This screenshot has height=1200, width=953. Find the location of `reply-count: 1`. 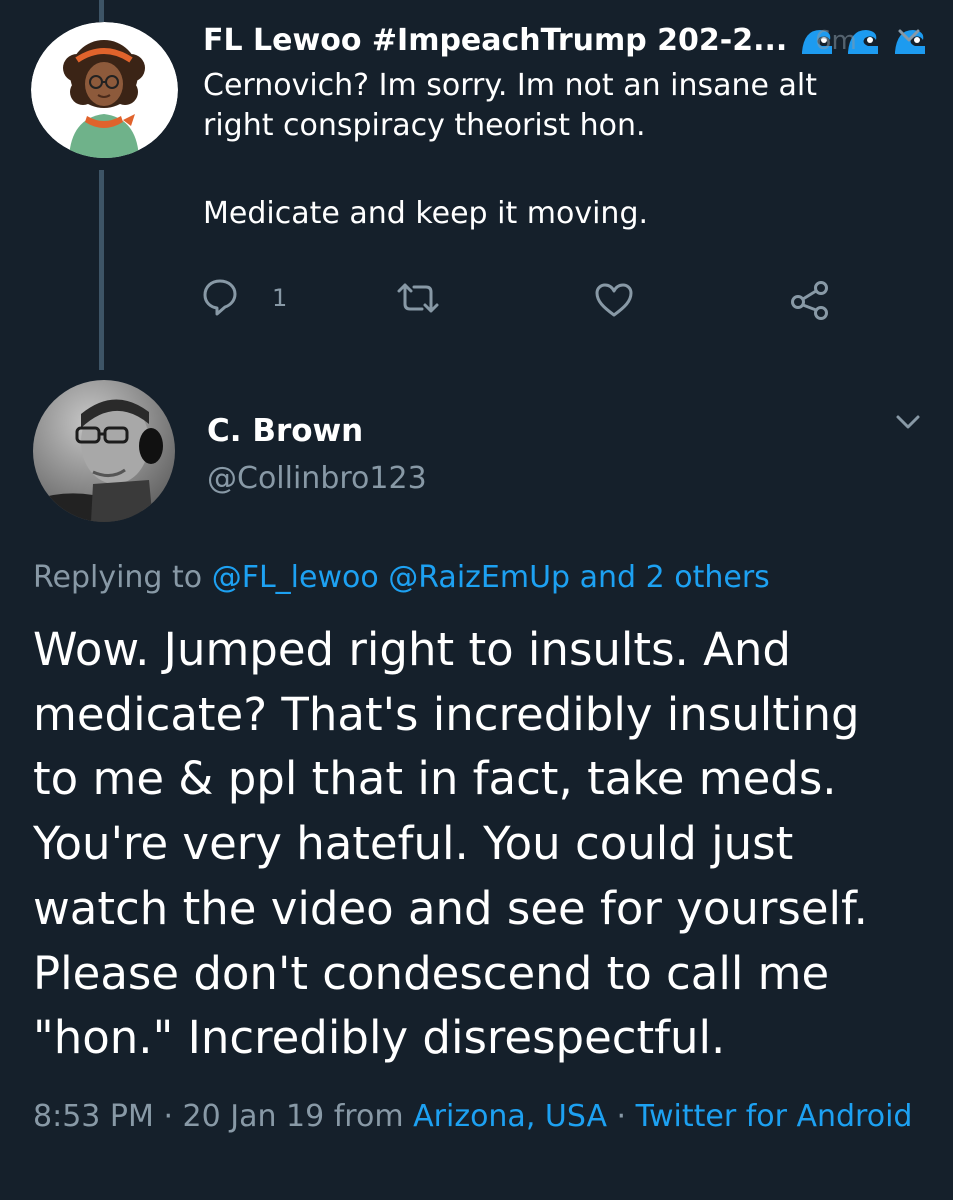

reply-count: 1 is located at coordinates (280, 298).